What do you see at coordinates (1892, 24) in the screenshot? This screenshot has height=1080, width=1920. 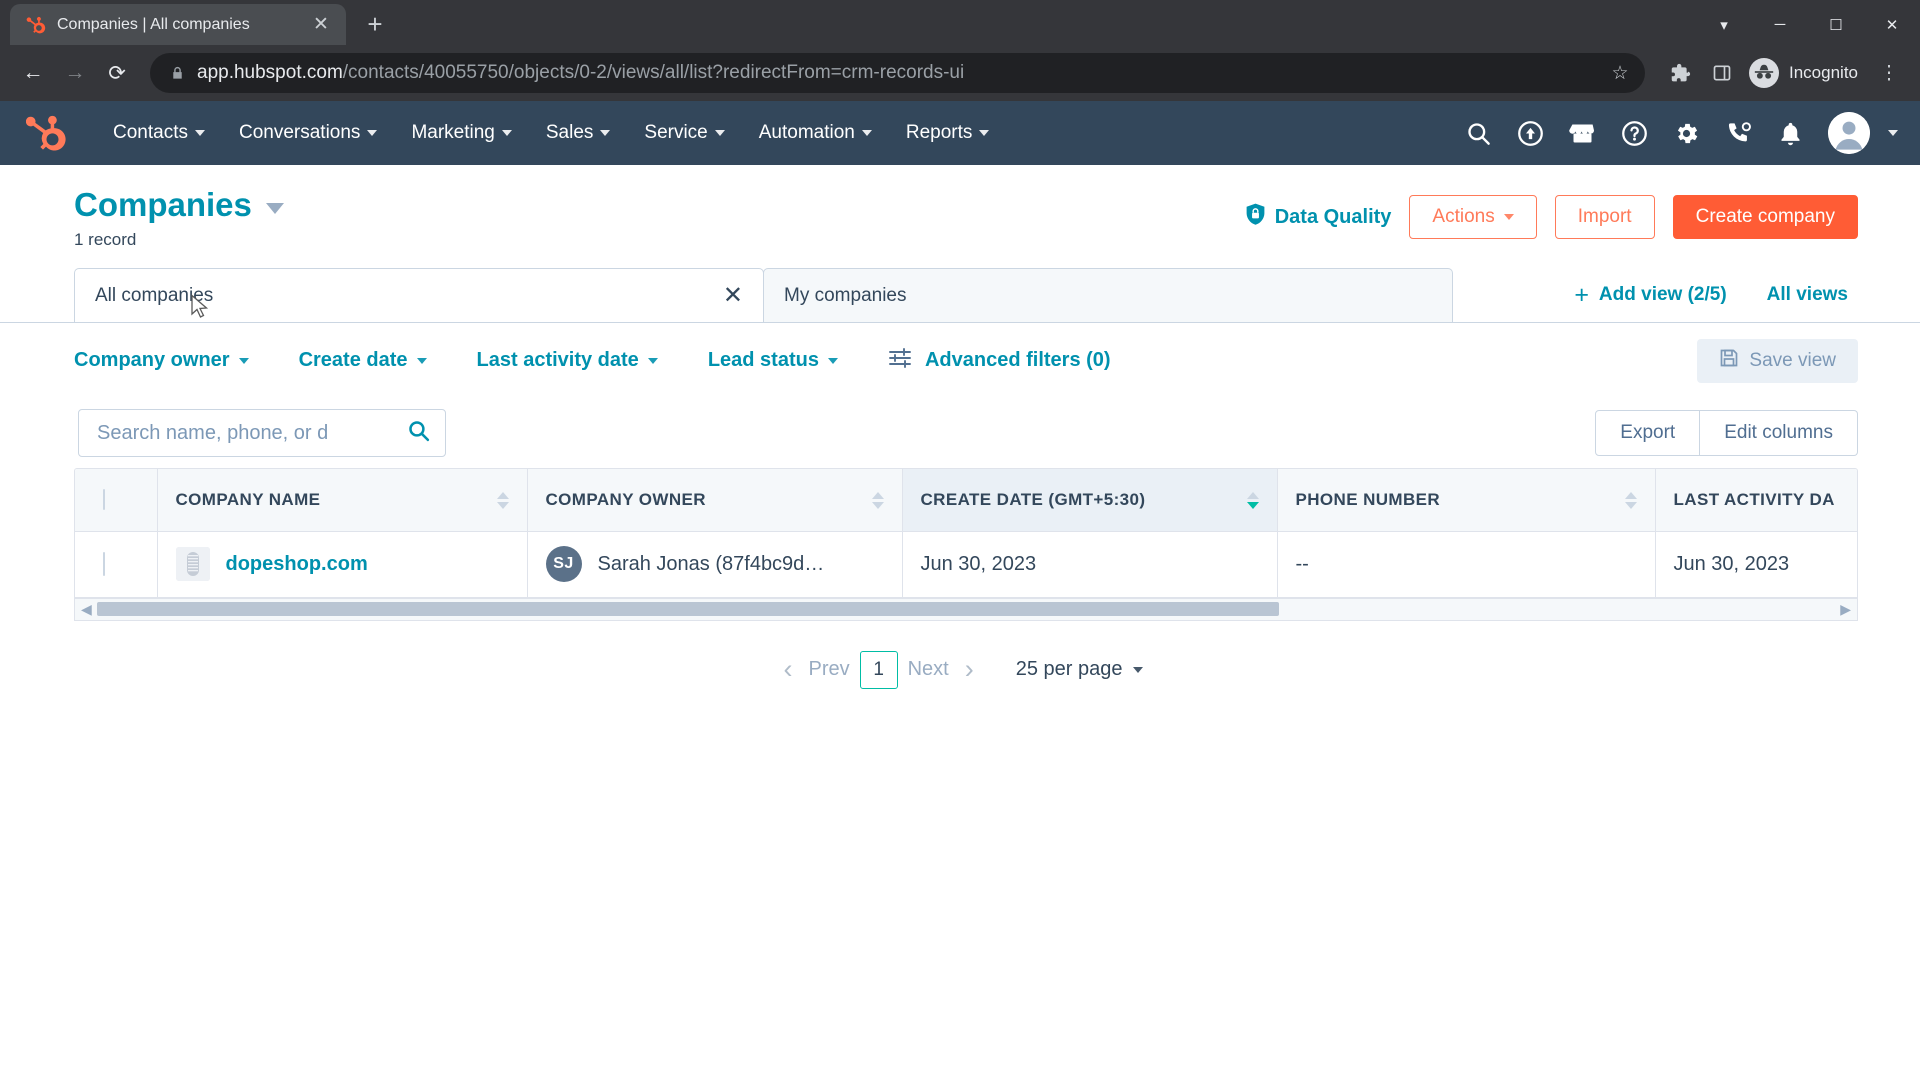 I see `window-close-button: ✕` at bounding box center [1892, 24].